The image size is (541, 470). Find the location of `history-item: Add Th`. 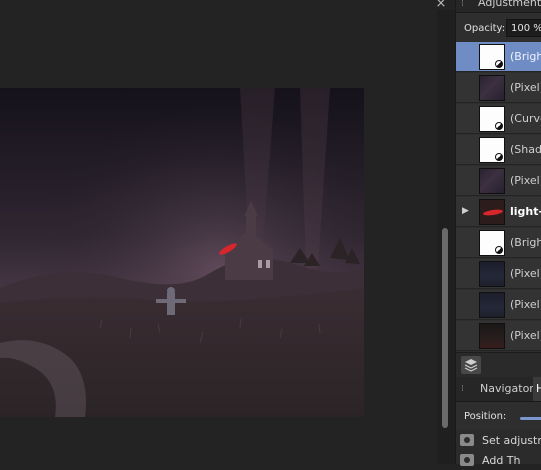

history-item: Add Th is located at coordinates (498, 460).